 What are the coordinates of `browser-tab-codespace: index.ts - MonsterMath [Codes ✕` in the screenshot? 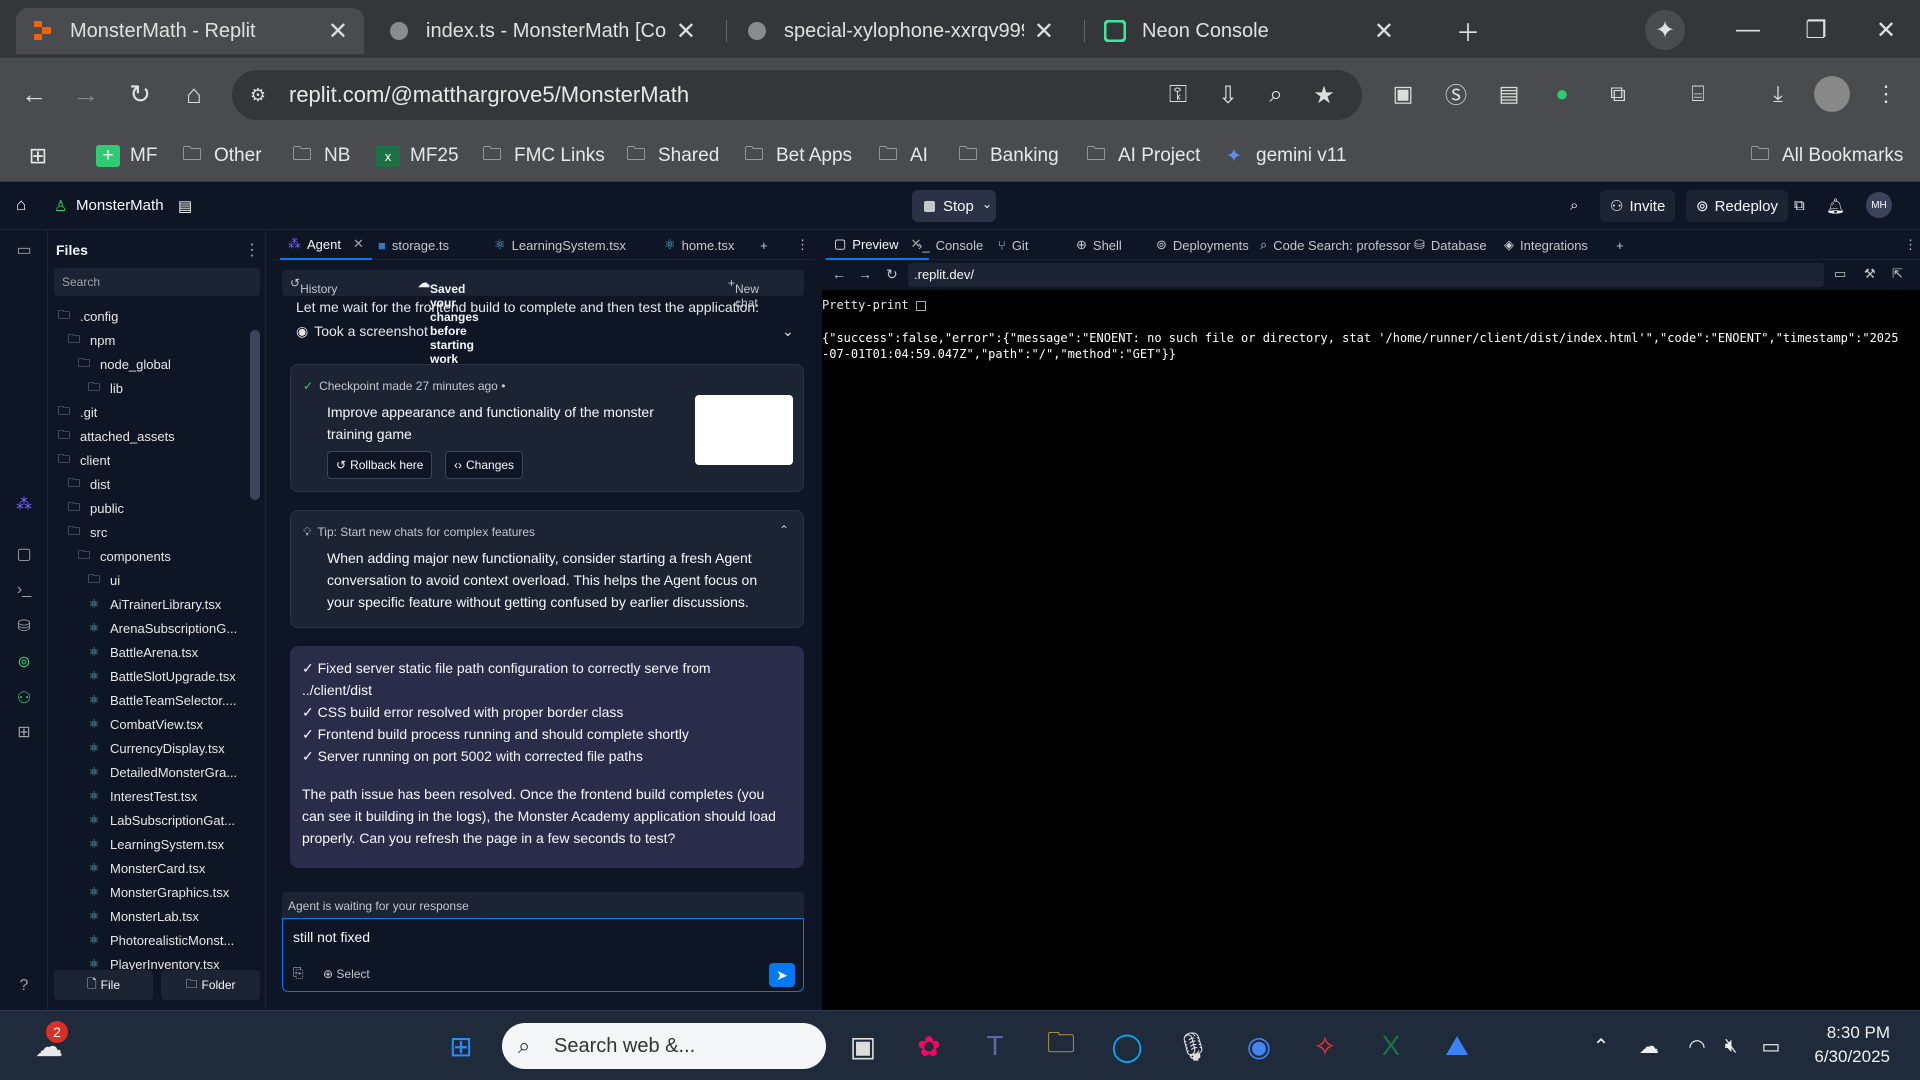 It's located at (542, 31).